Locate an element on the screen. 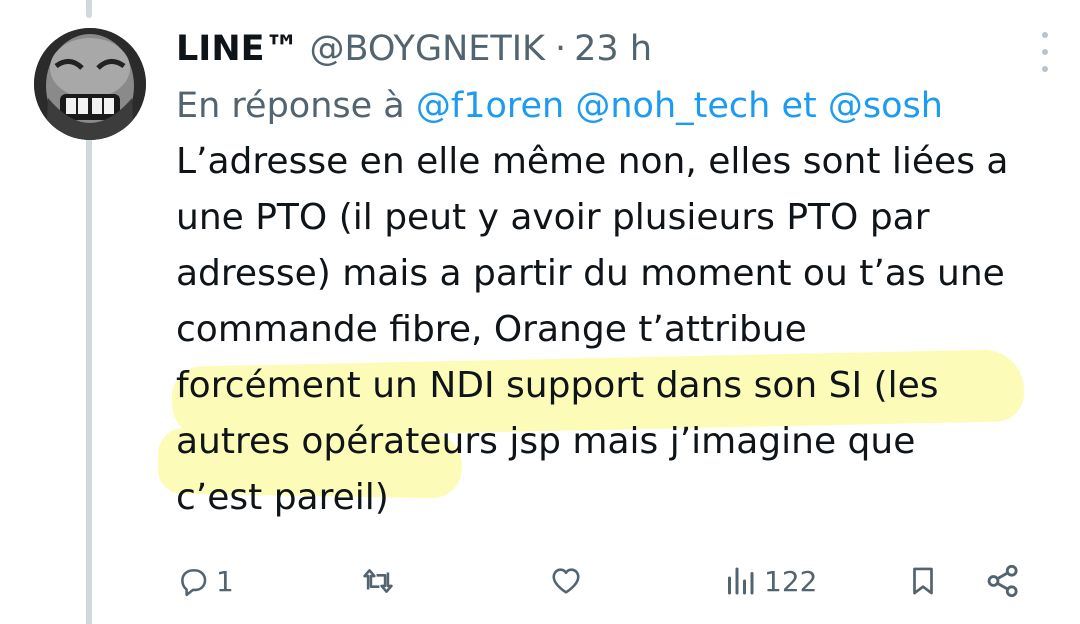 The width and height of the screenshot is (1080, 624). timestamp: 23 h is located at coordinates (613, 49).